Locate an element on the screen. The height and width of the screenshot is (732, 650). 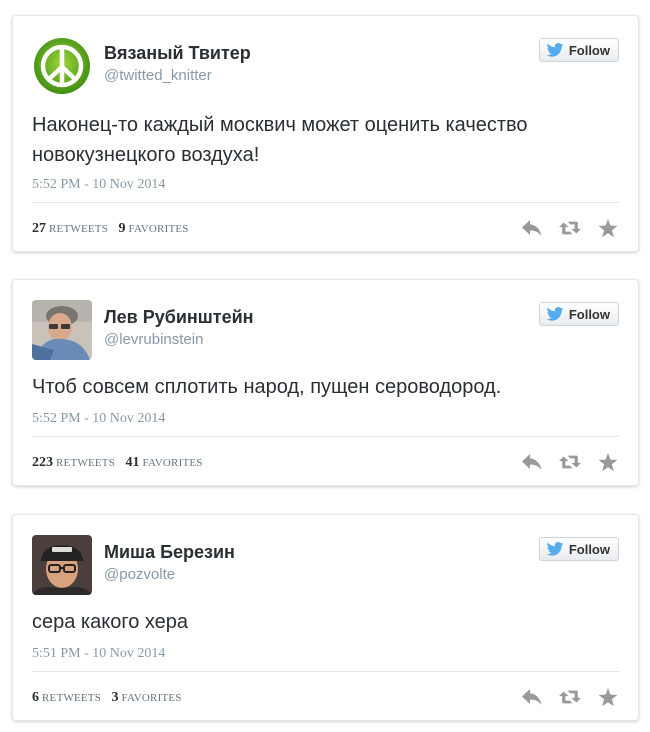
retweet-count: 223 is located at coordinates (42, 462).